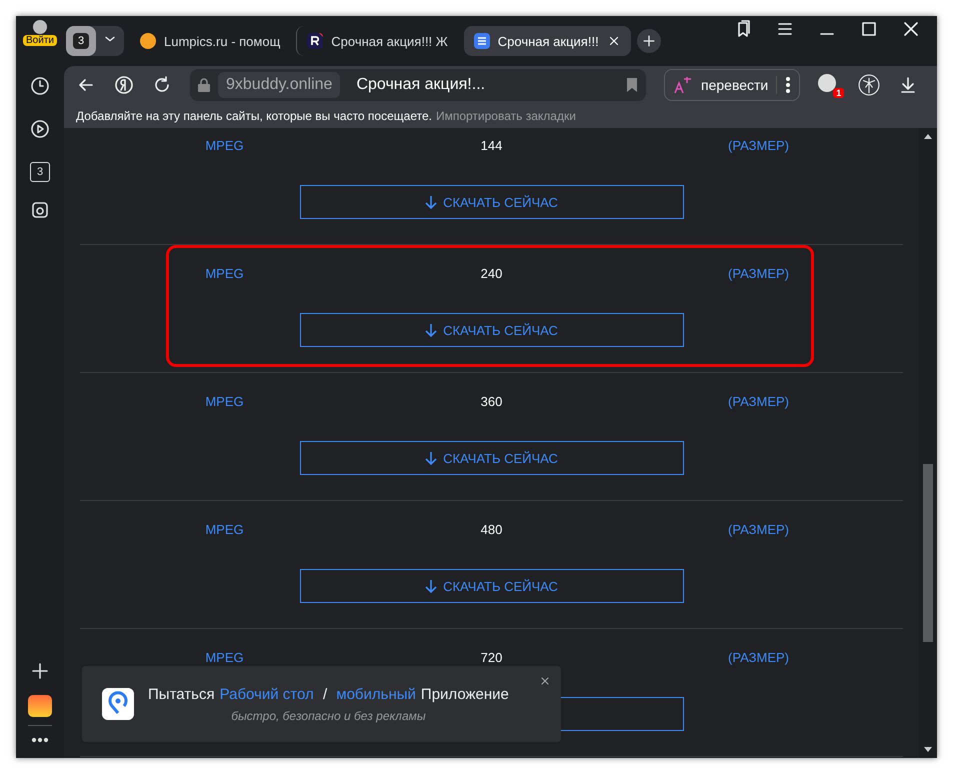 Image resolution: width=953 pixels, height=775 pixels. Describe the element at coordinates (547, 41) in the screenshot. I see `browser-tab: Срочная акция!!!` at that location.